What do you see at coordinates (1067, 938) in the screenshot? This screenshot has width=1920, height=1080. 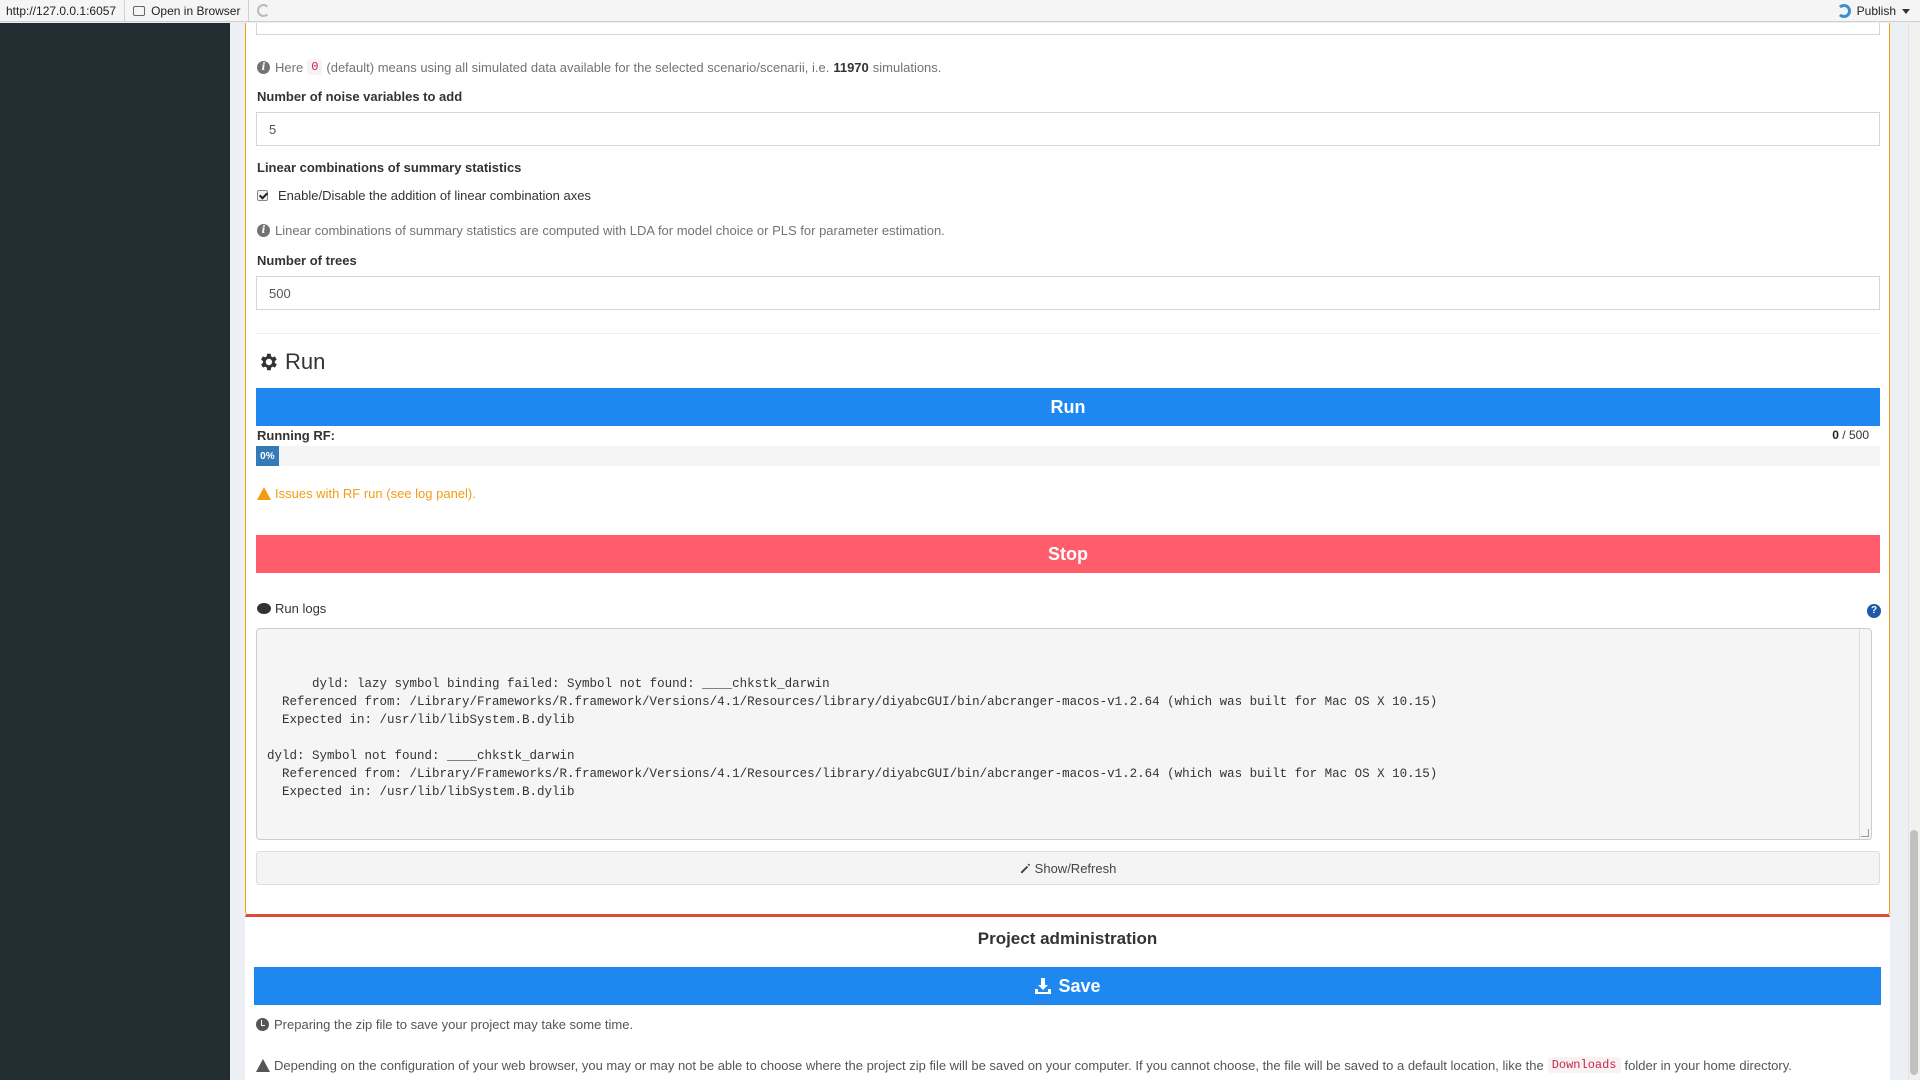 I see `project-admin-title: Project administration` at bounding box center [1067, 938].